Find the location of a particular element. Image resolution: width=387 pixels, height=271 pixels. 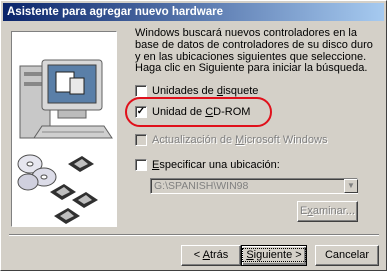

floppy-disk-icon is located at coordinates (74, 190).